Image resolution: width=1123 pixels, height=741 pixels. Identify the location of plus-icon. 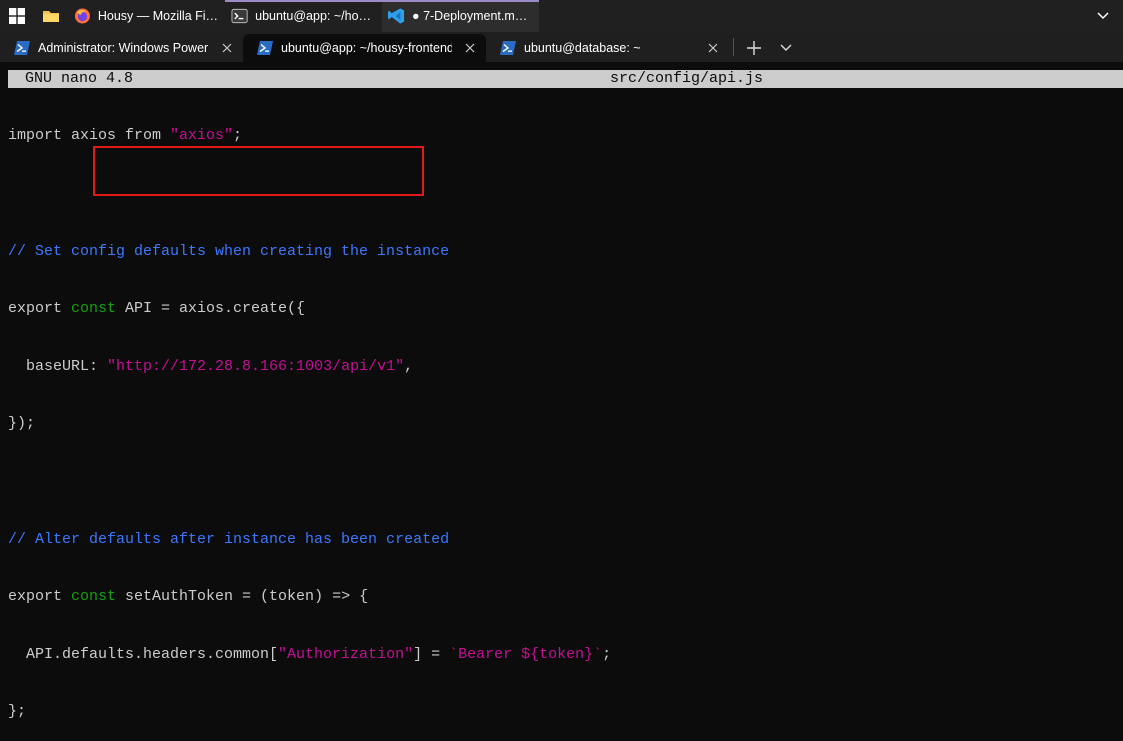
(754, 48).